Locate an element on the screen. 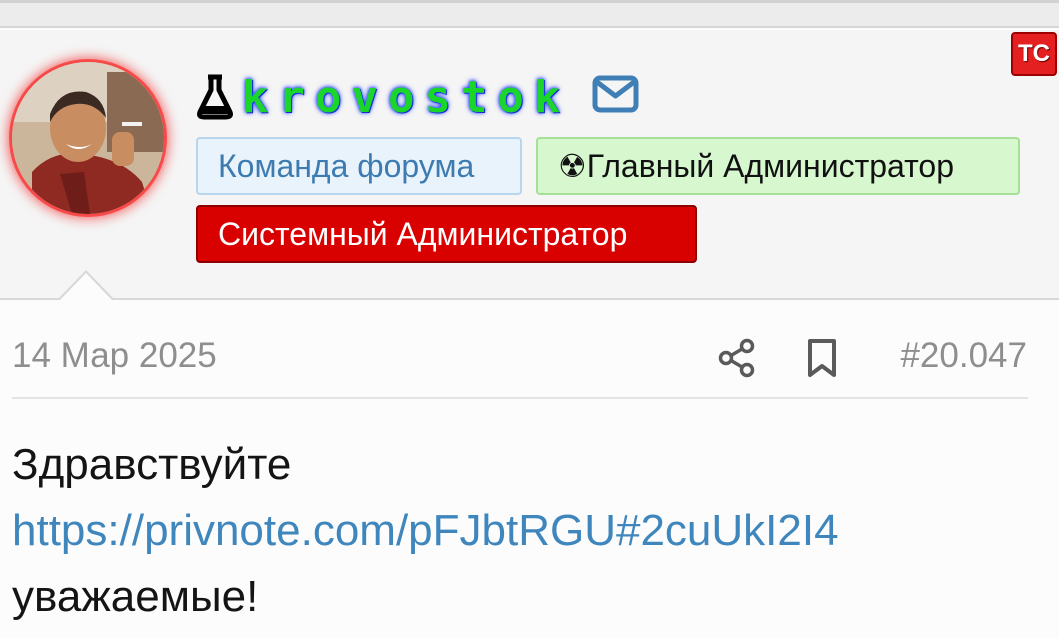 Image resolution: width=1059 pixels, height=638 pixels. avatar is located at coordinates (88, 138).